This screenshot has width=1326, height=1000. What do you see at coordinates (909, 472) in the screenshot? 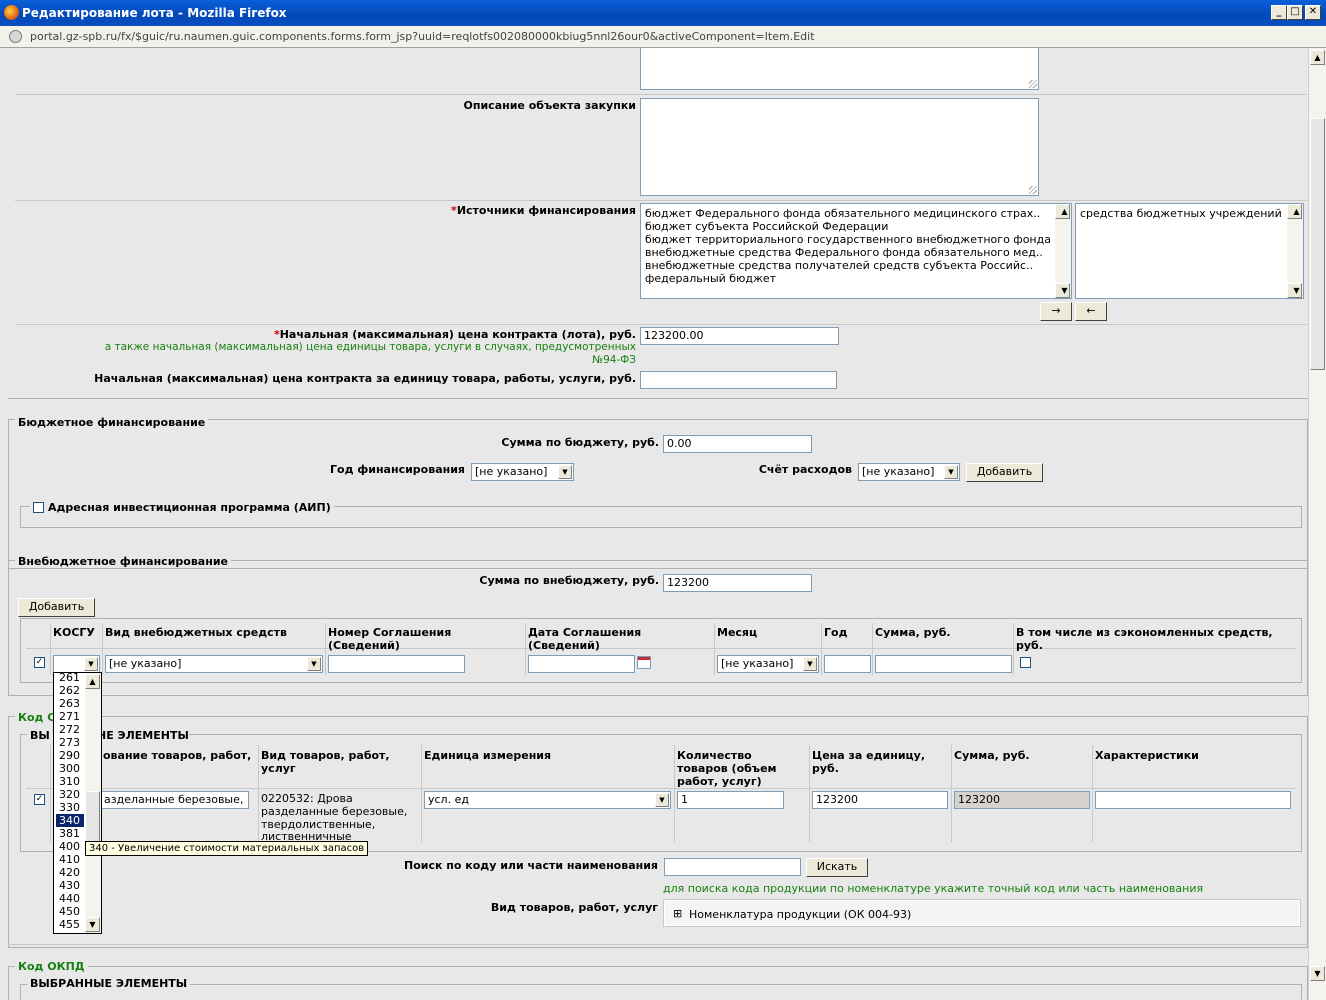
I see `account-select: [не указано] ▼` at bounding box center [909, 472].